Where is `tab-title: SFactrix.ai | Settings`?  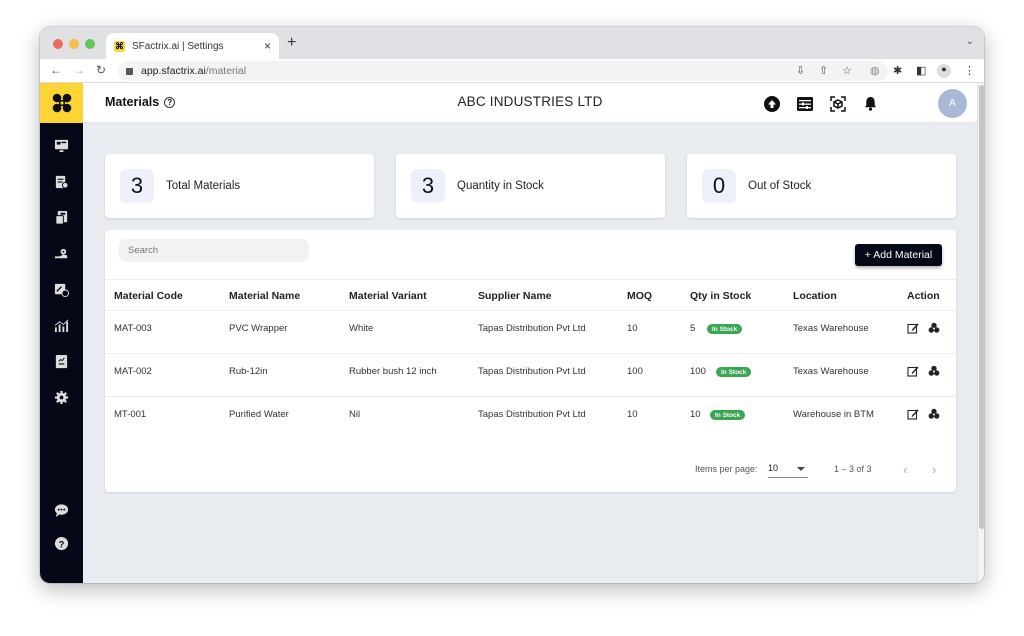 tab-title: SFactrix.ai | Settings is located at coordinates (178, 46).